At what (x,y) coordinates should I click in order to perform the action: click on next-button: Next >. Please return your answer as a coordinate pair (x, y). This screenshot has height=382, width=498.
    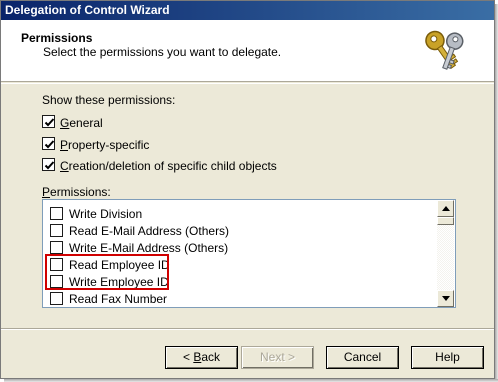
    Looking at the image, I should click on (277, 357).